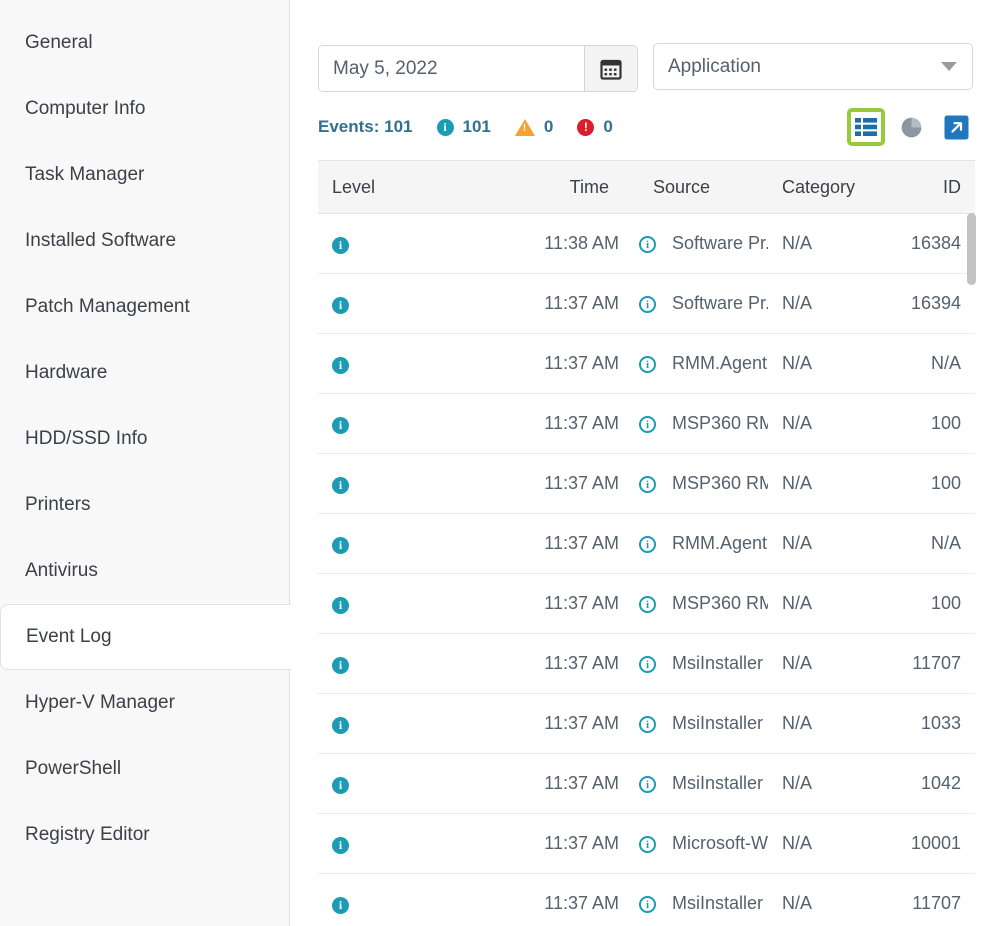 Image resolution: width=996 pixels, height=926 pixels. Describe the element at coordinates (926, 663) in the screenshot. I see `cell-id: 11707` at that location.